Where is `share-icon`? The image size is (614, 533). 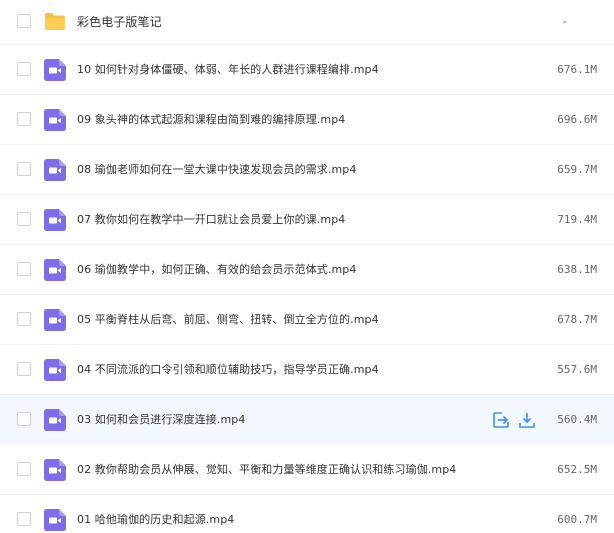
share-icon is located at coordinates (501, 420).